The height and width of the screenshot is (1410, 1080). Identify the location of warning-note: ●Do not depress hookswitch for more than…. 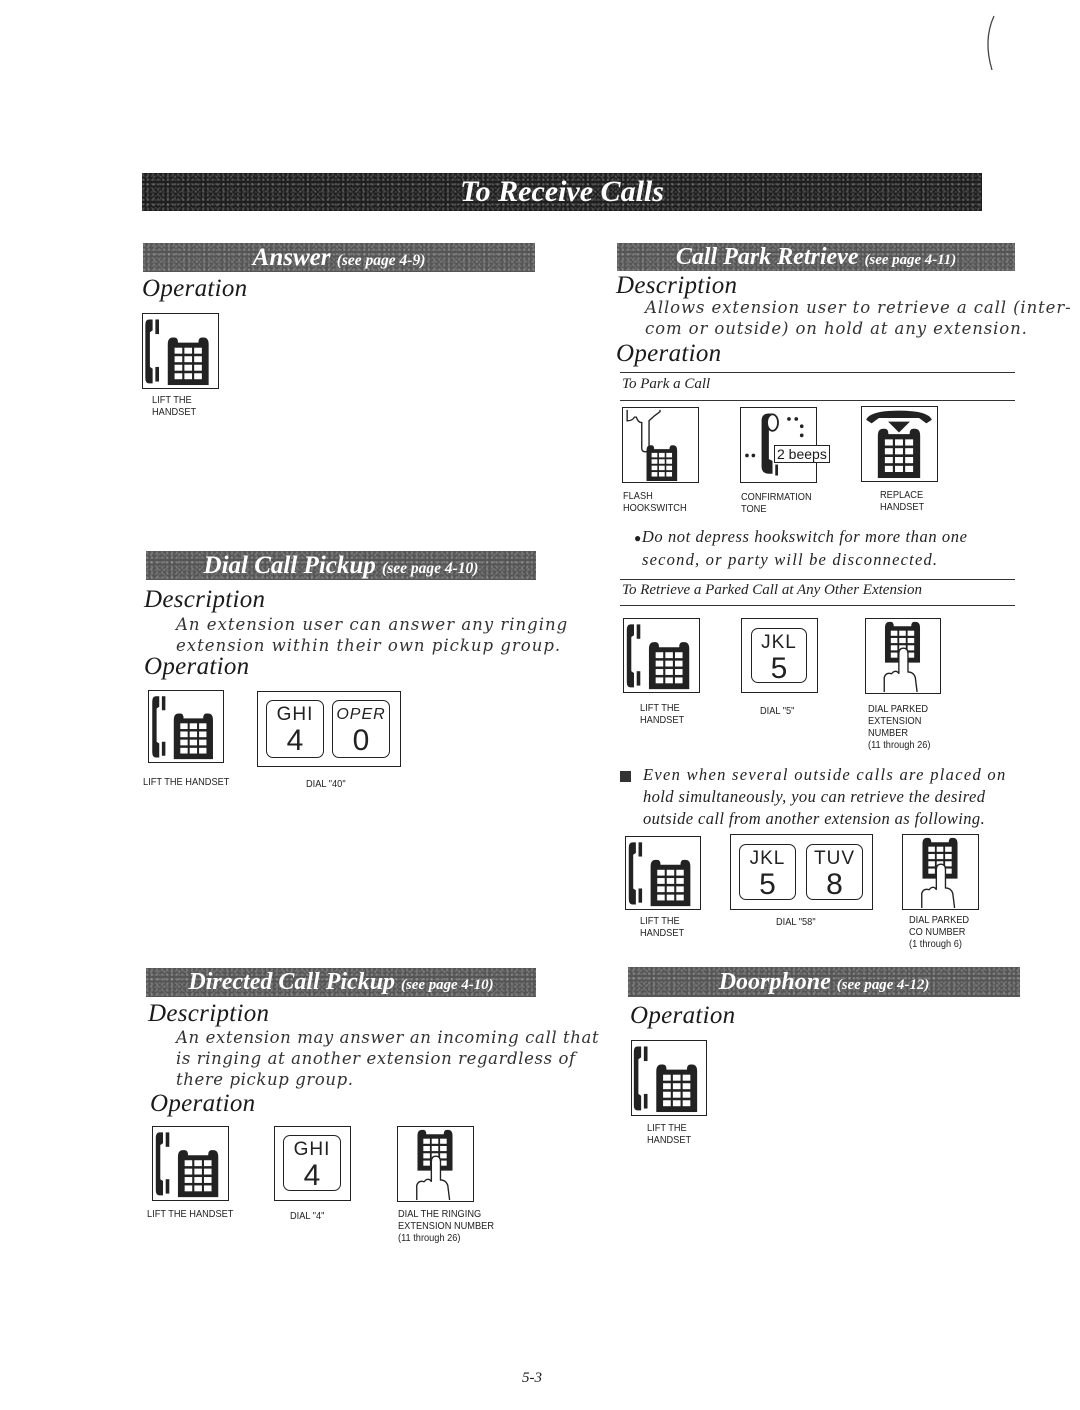
(801, 548).